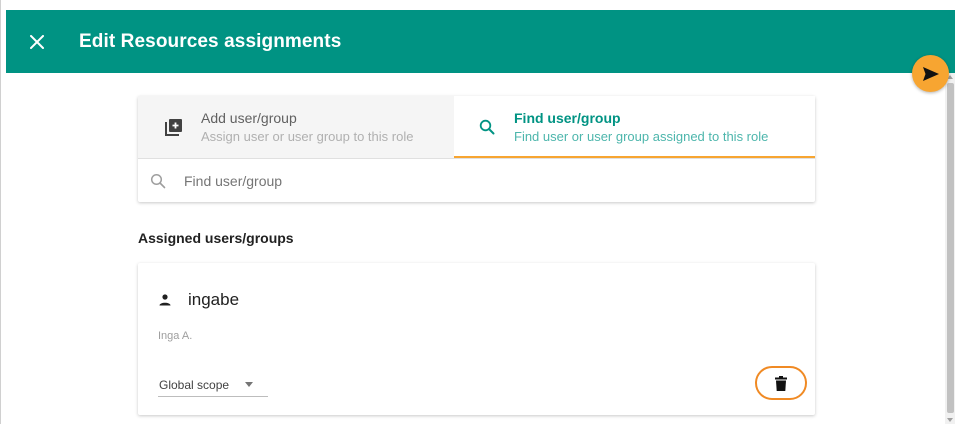  What do you see at coordinates (480, 41) in the screenshot?
I see `dialog-header: Edit Resources assignments` at bounding box center [480, 41].